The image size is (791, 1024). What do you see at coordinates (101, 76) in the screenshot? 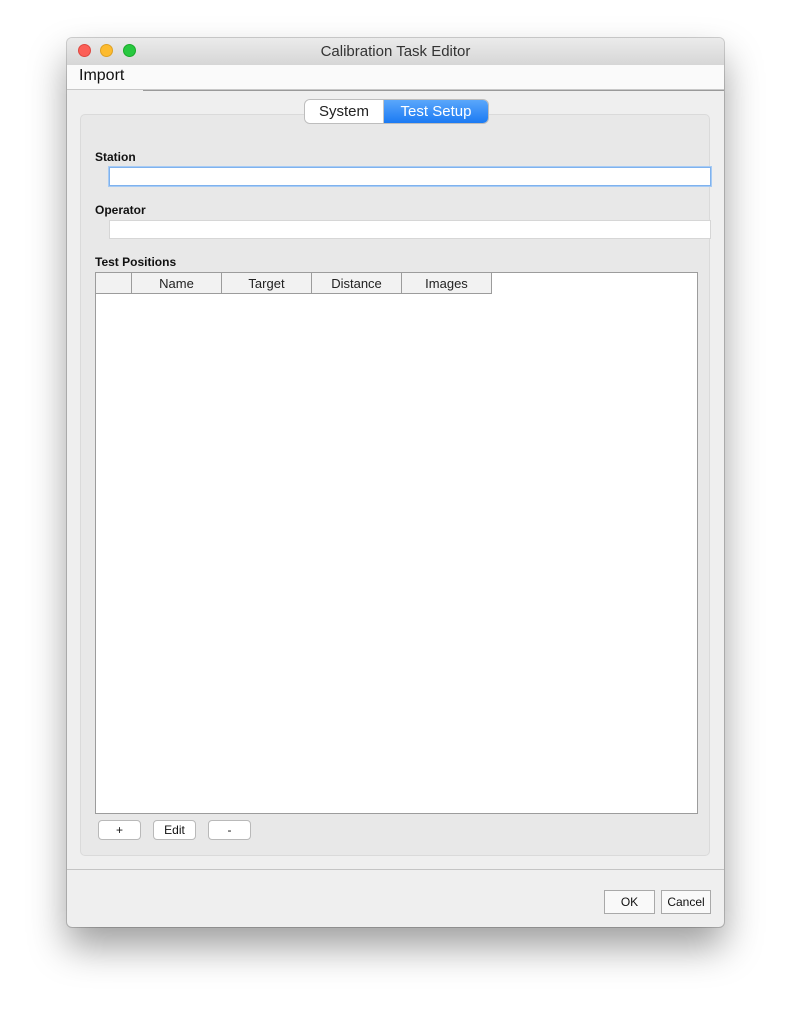
I see `menu-import: Import` at bounding box center [101, 76].